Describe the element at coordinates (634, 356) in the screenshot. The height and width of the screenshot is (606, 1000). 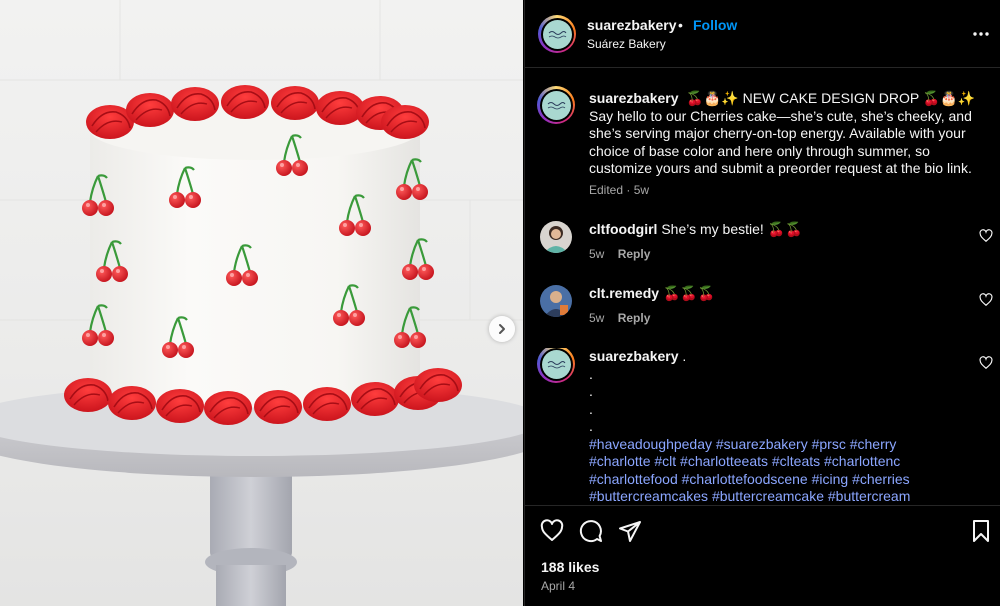
I see `comment-username: suarezbakery` at that location.